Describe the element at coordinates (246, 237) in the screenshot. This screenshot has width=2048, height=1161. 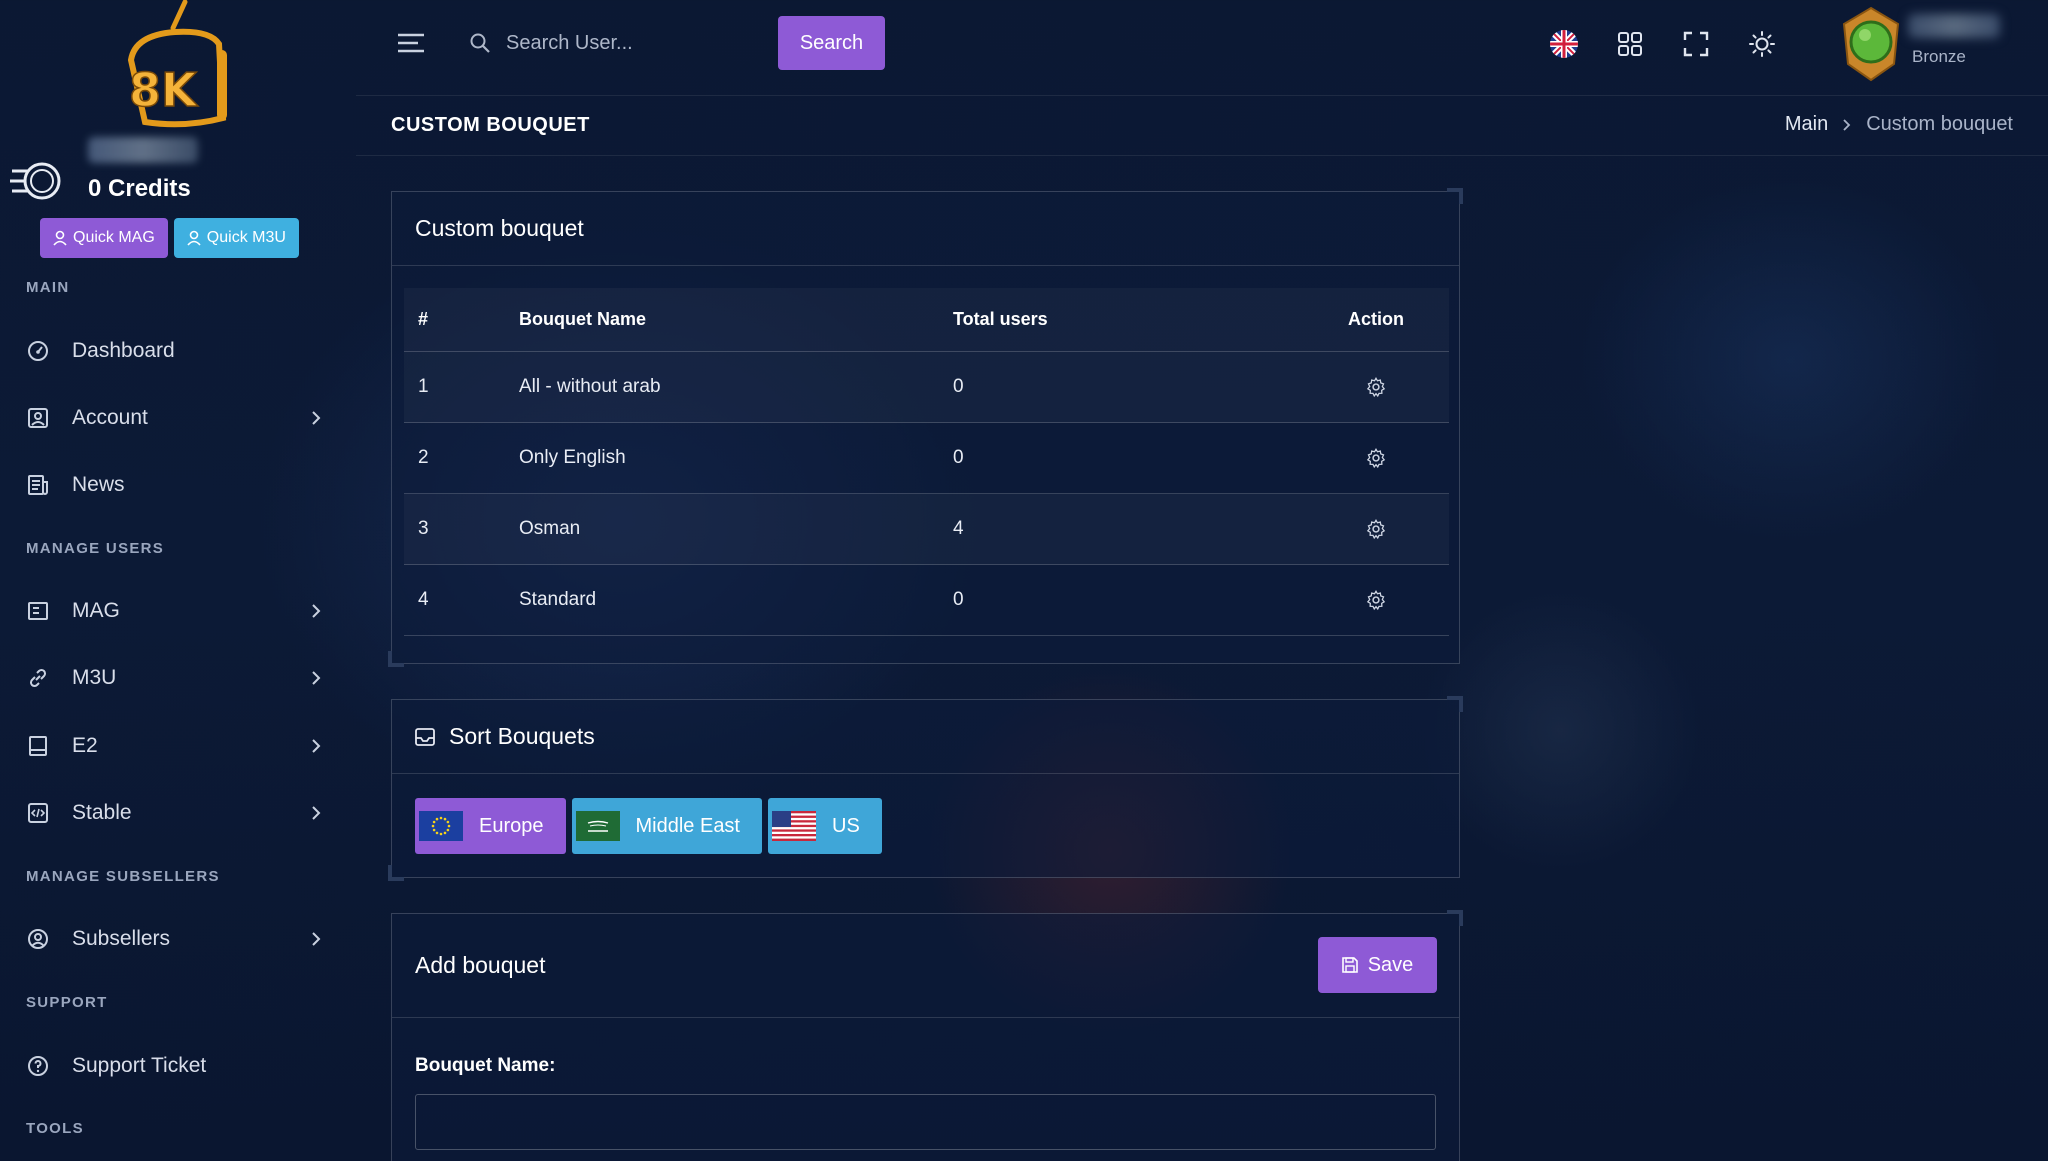
I see `quick-m3u-label: Quick M3U` at that location.